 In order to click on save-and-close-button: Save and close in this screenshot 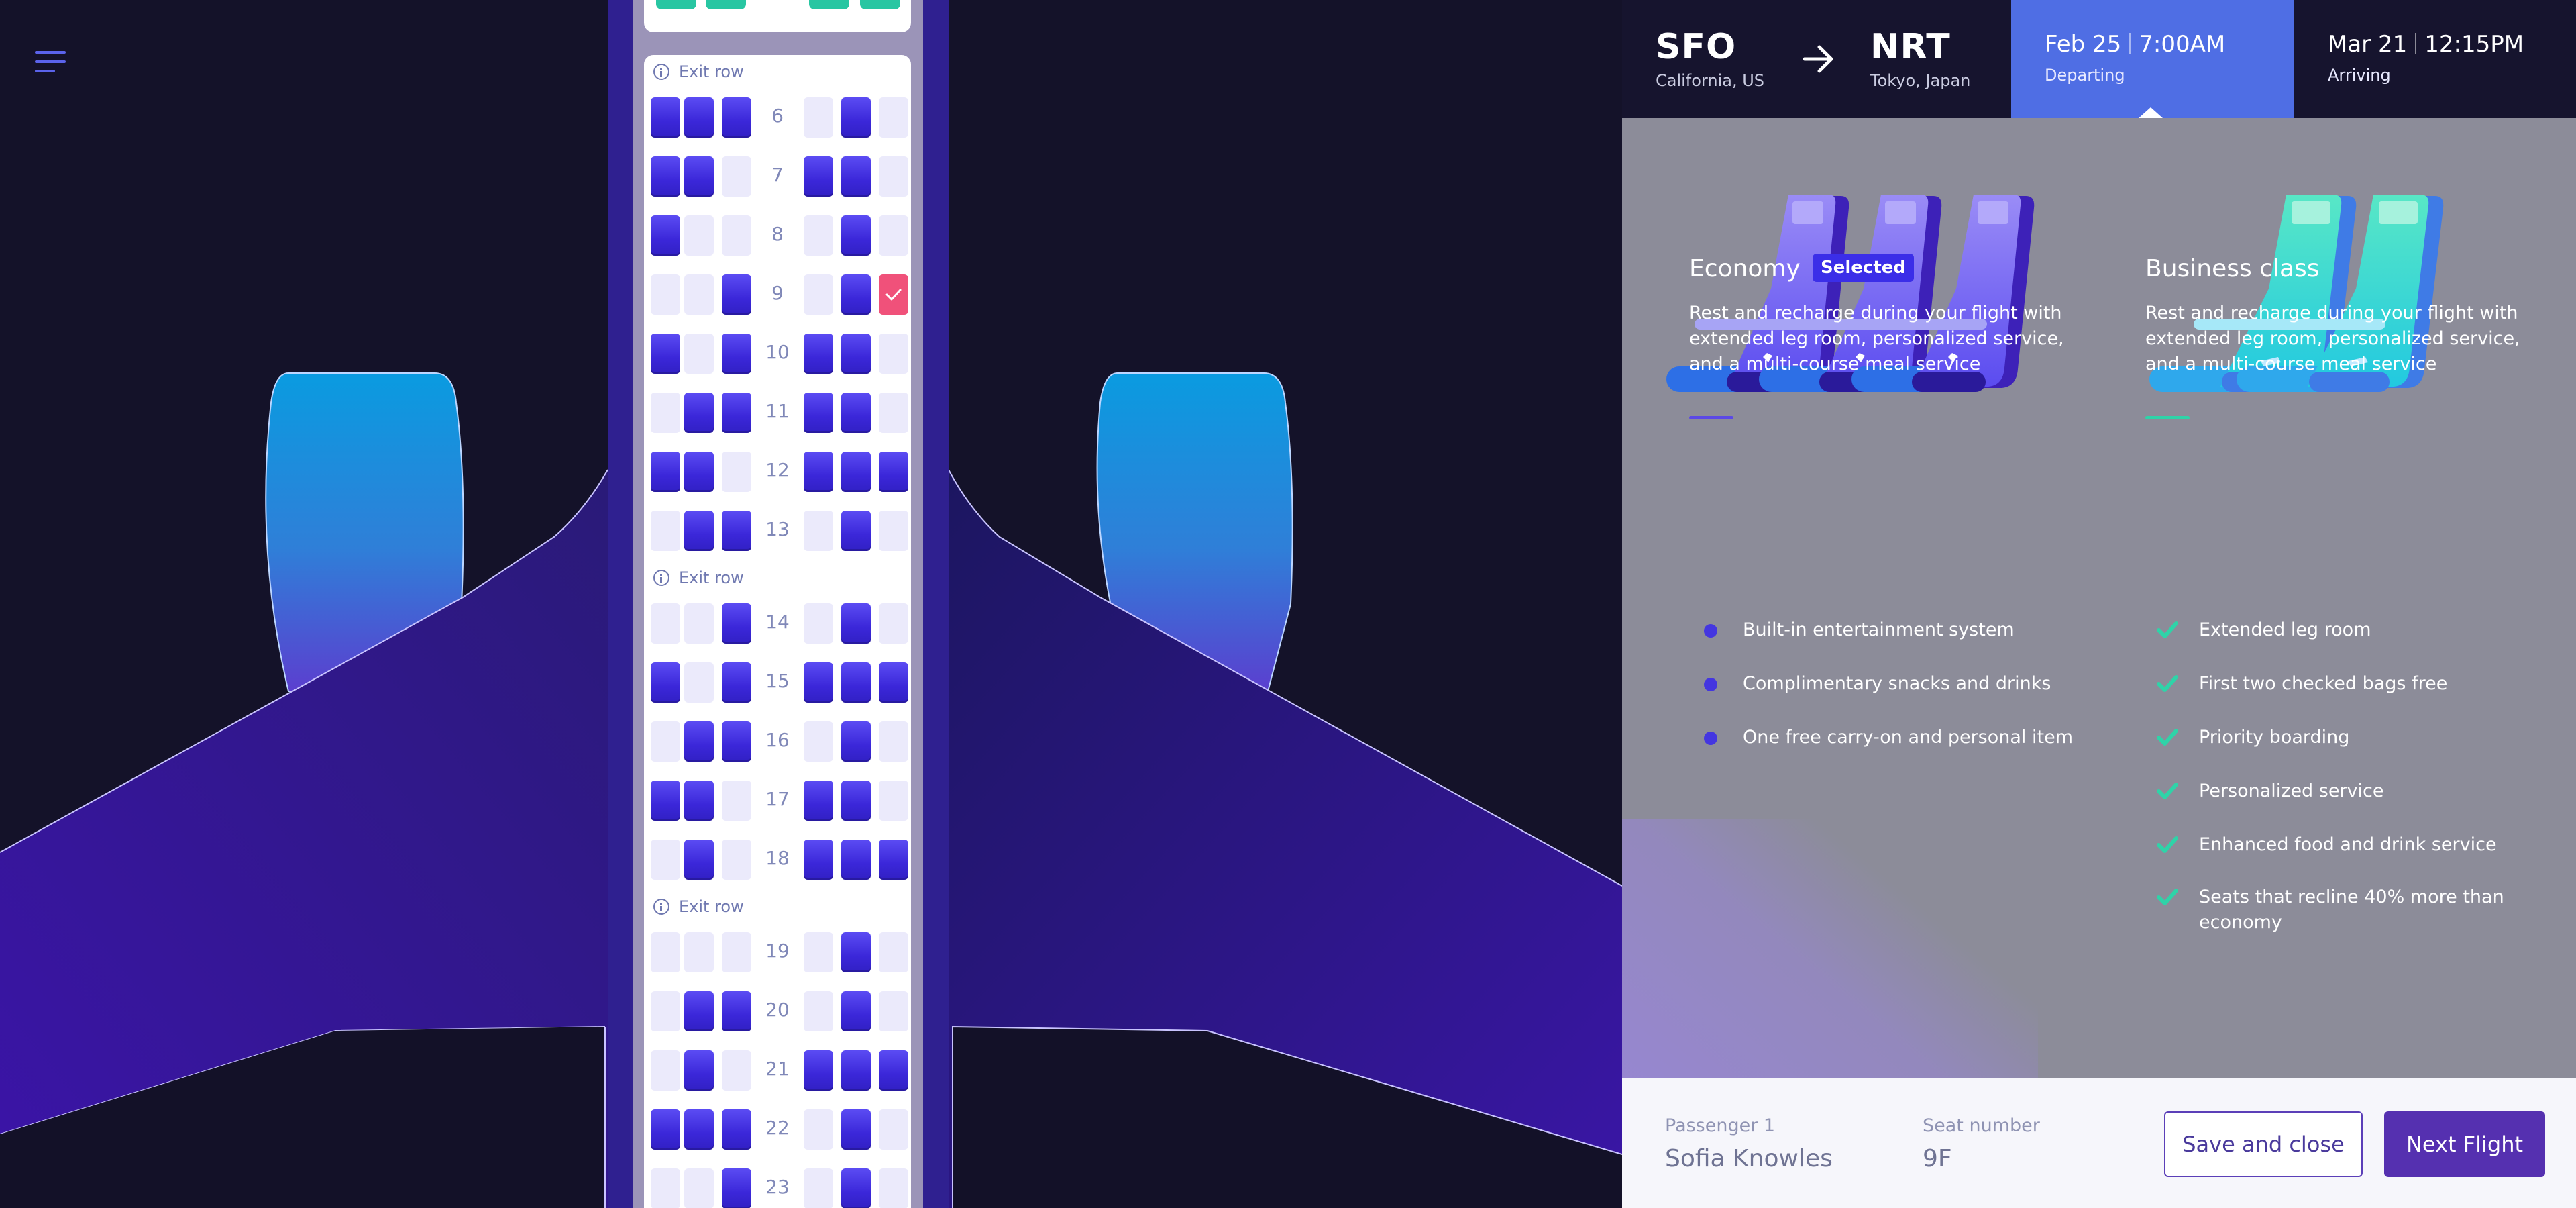, I will do `click(2263, 1144)`.